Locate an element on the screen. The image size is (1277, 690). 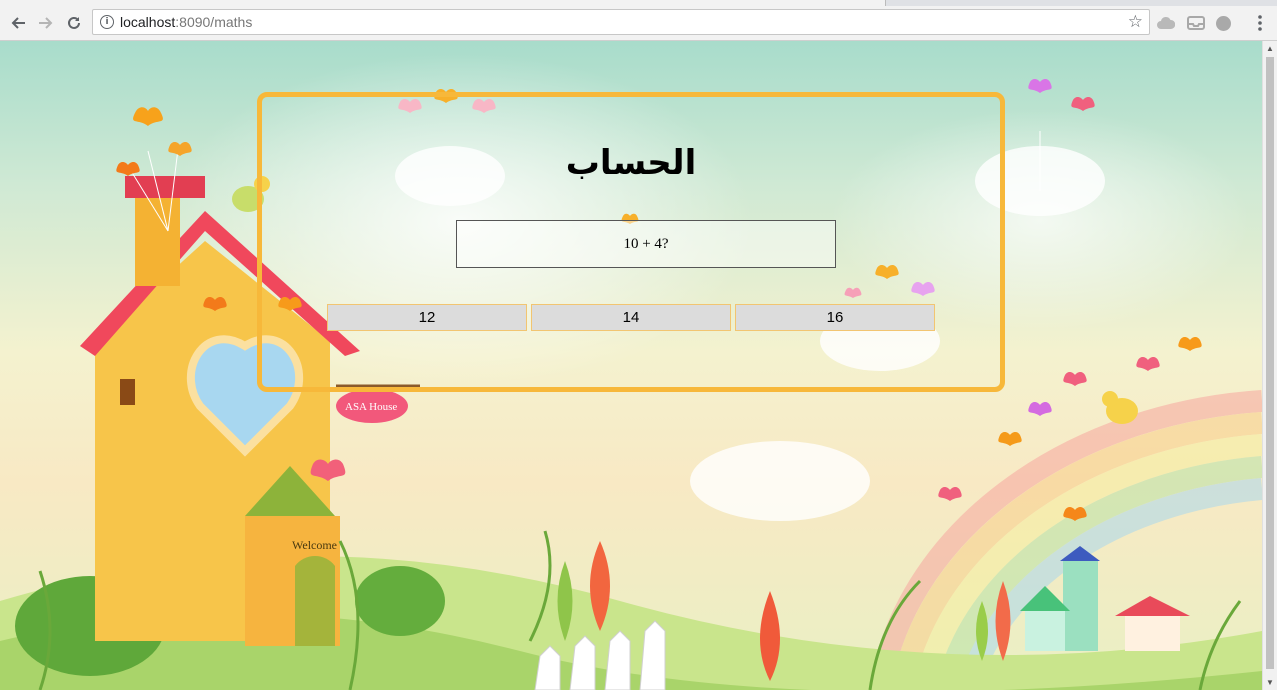
welcome-sign-text: Welcome is located at coordinates (314, 545).